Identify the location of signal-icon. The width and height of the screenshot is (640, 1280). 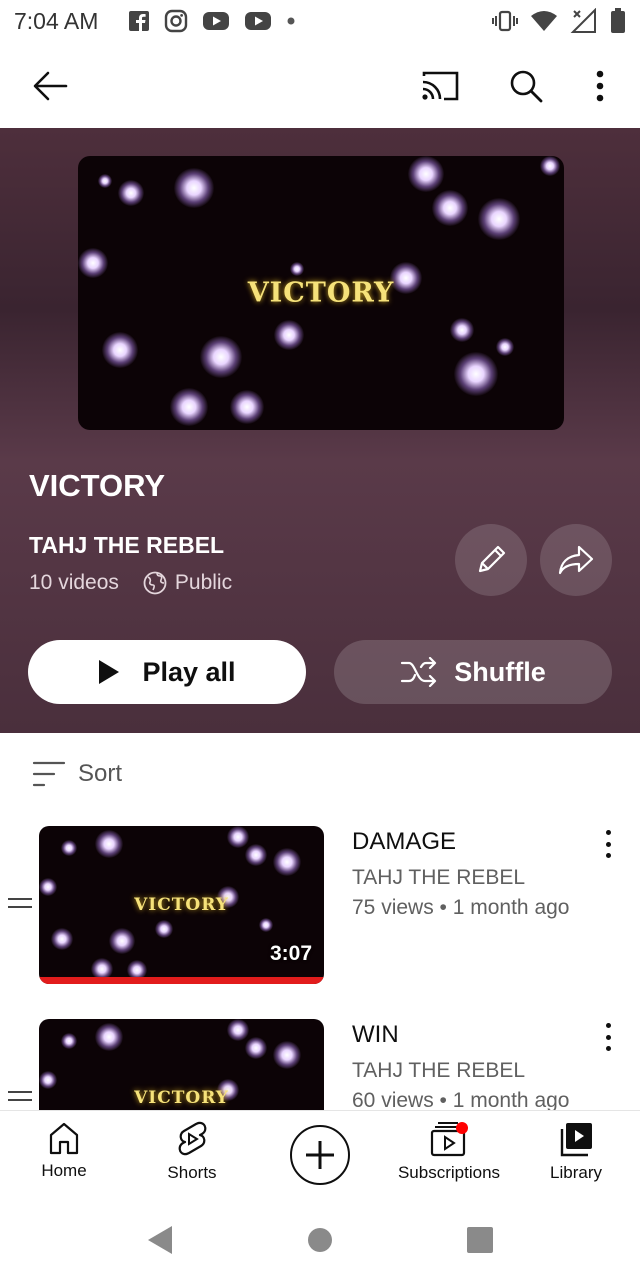
(584, 21).